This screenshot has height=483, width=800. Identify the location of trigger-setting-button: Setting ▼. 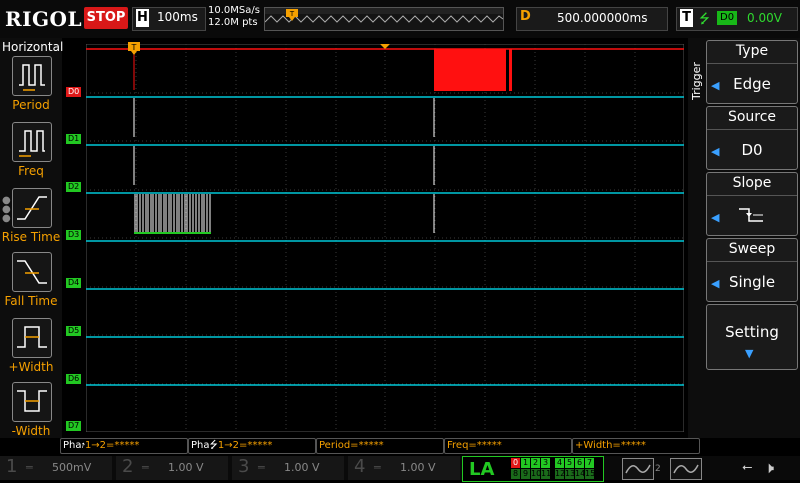
(752, 337).